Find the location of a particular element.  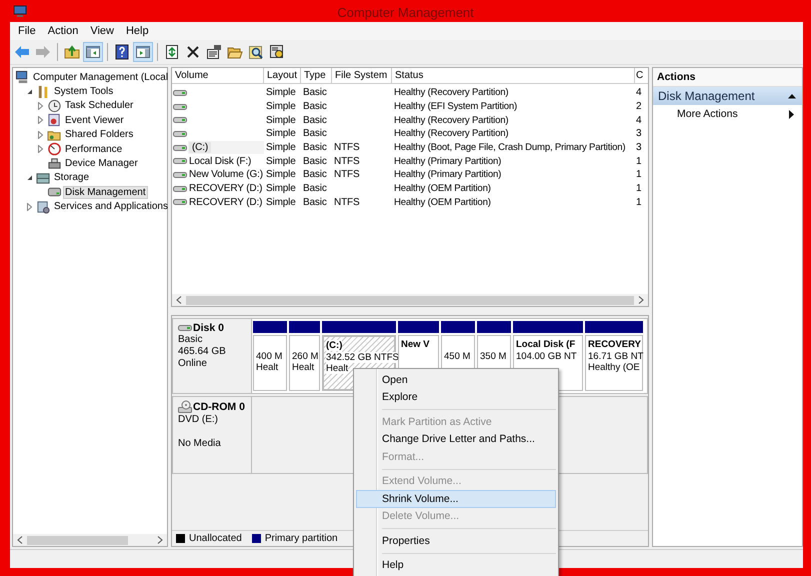

partition-label: RECOVERY is located at coordinates (614, 344).